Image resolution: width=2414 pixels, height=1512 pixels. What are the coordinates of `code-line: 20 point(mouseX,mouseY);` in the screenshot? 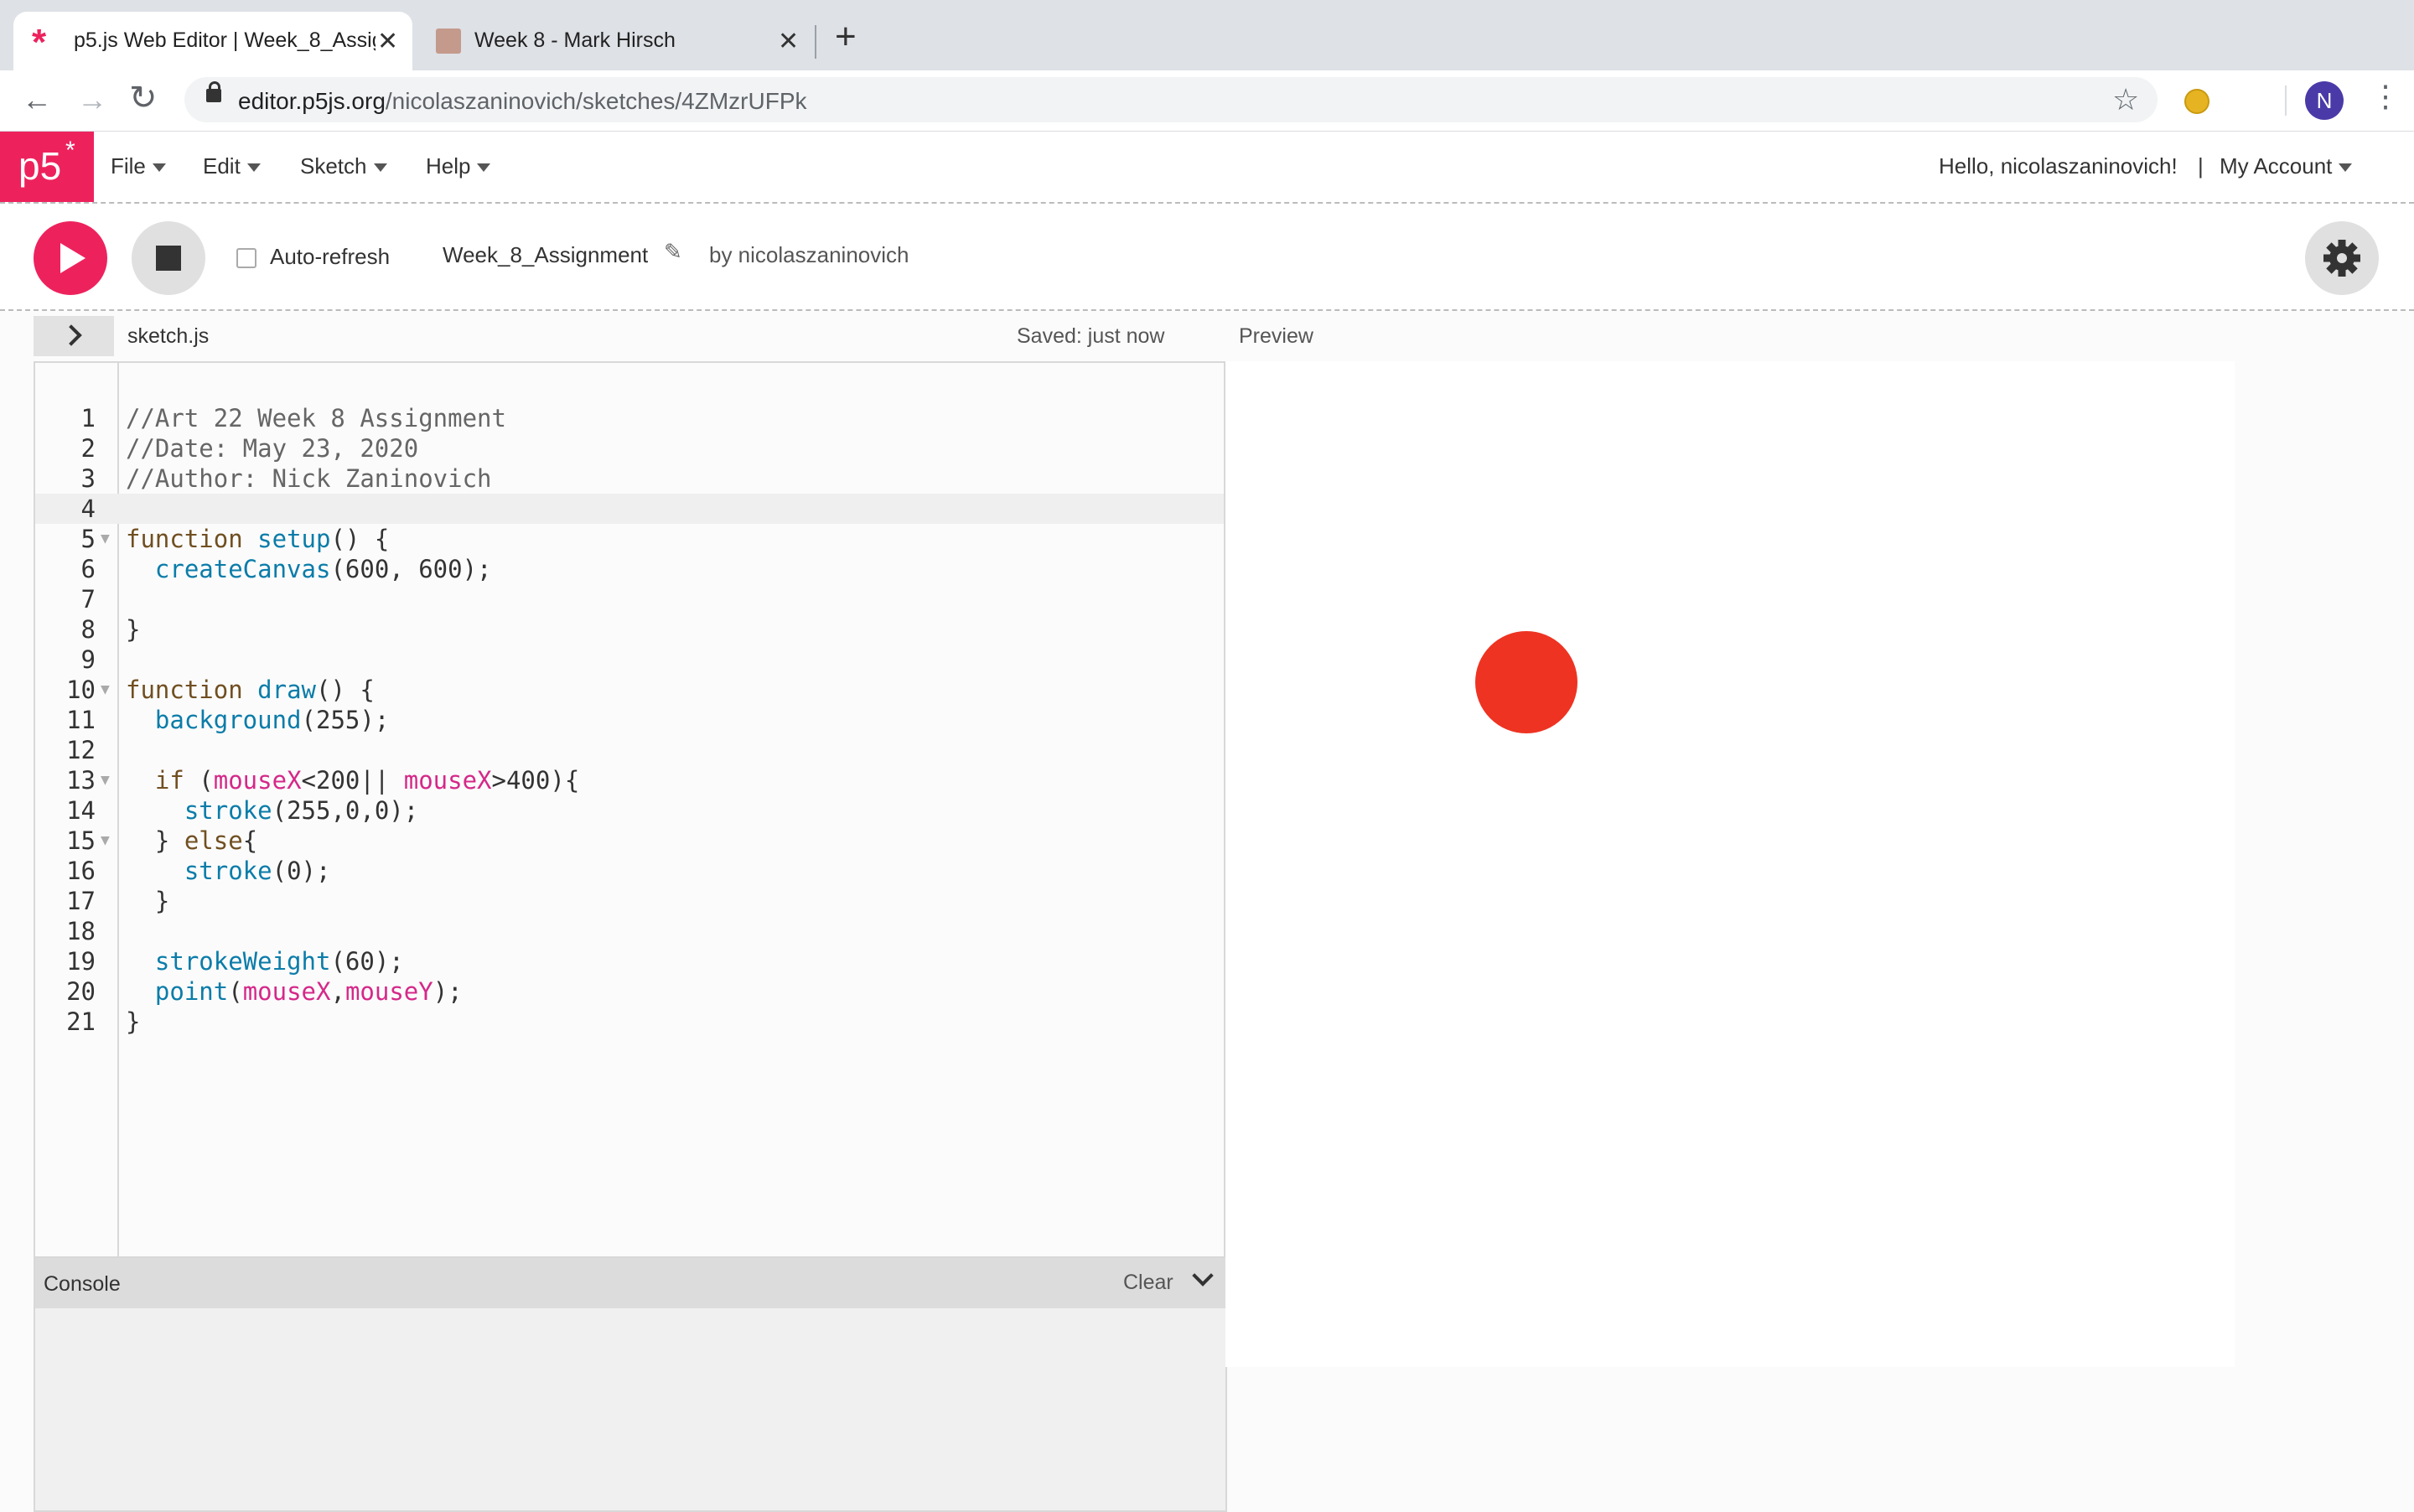 It's located at (629, 991).